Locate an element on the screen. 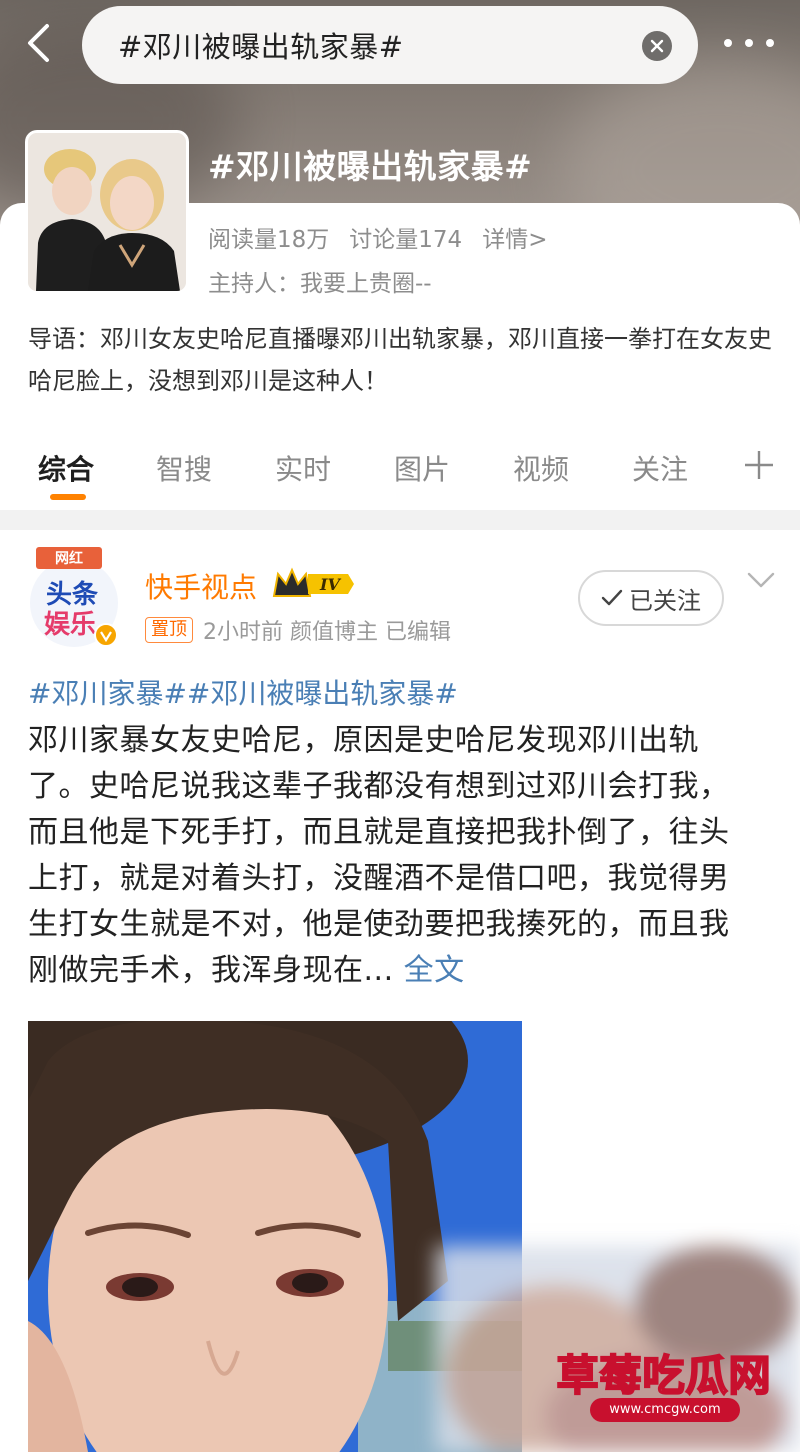  avatar-text-1: 头条 is located at coordinates (72, 595).